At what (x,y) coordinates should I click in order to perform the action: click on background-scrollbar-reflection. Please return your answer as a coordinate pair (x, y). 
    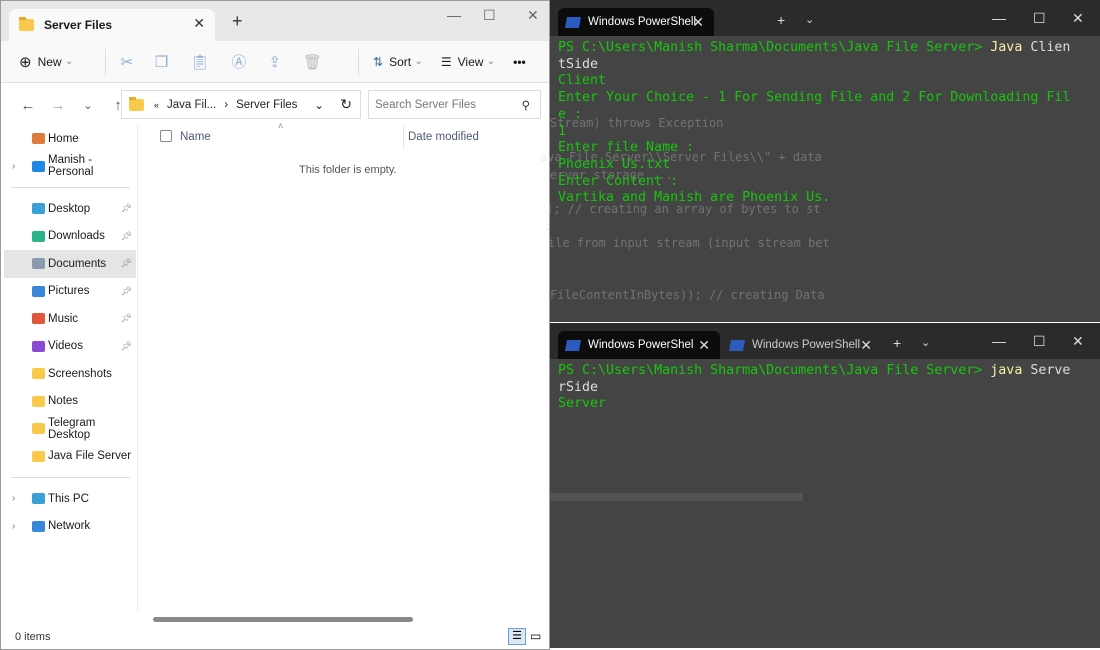
    Looking at the image, I should click on (676, 497).